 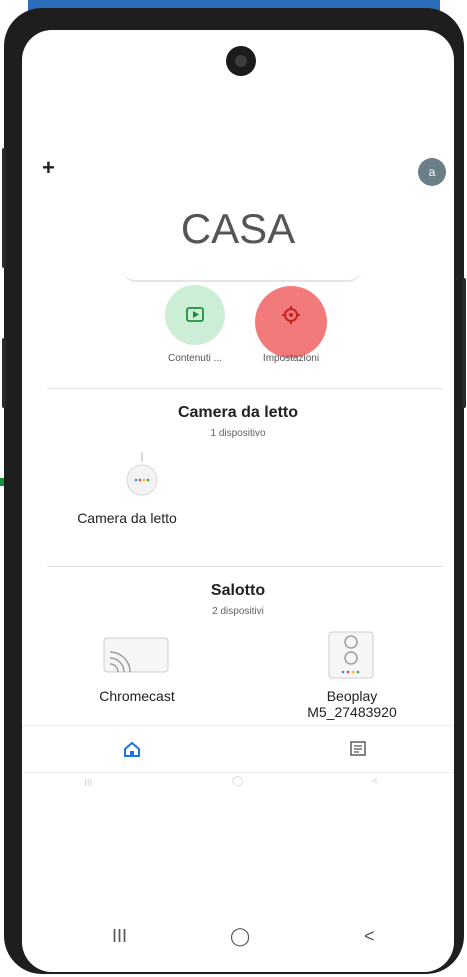 I want to click on device-label-bedroom: Camera da letto, so click(x=127, y=518).